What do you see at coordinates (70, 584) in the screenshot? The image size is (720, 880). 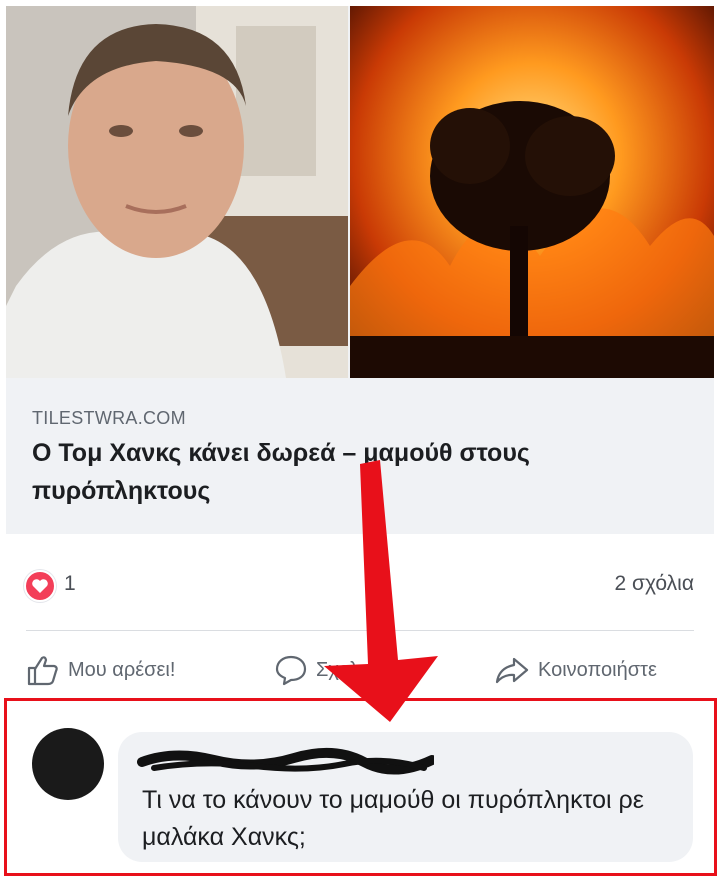 I see `reaction-count: 1` at bounding box center [70, 584].